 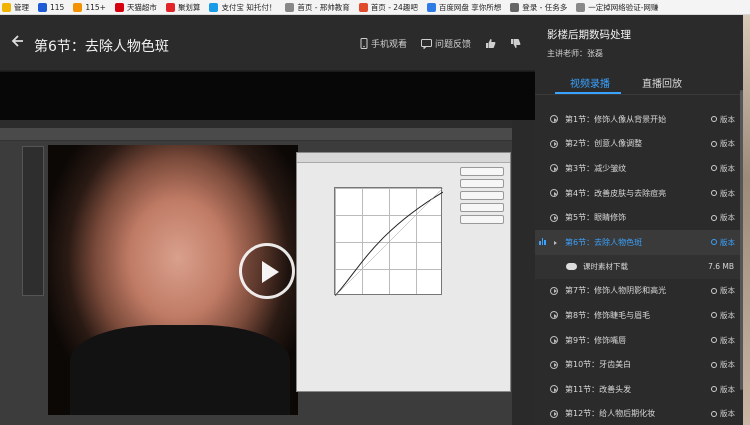 What do you see at coordinates (57, 7) in the screenshot?
I see `bookmark-label: 115` at bounding box center [57, 7].